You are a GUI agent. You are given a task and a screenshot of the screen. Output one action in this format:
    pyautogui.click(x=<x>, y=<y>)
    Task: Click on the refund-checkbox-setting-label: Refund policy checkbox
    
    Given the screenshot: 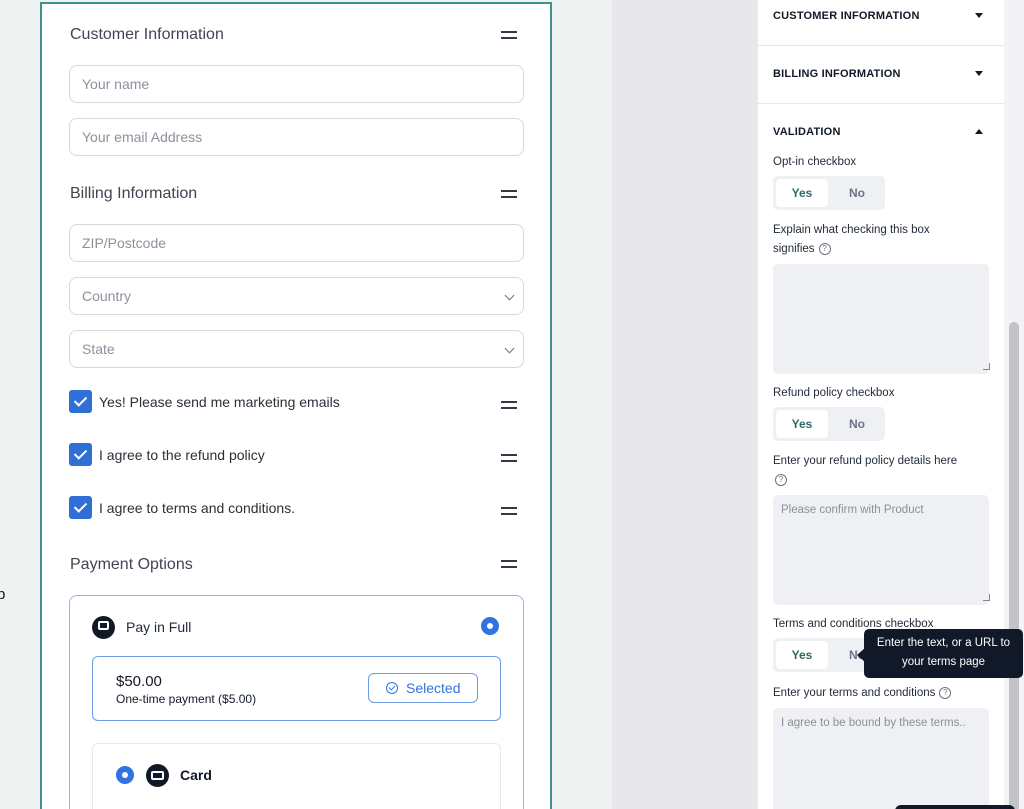 What is the action you would take?
    pyautogui.click(x=834, y=393)
    